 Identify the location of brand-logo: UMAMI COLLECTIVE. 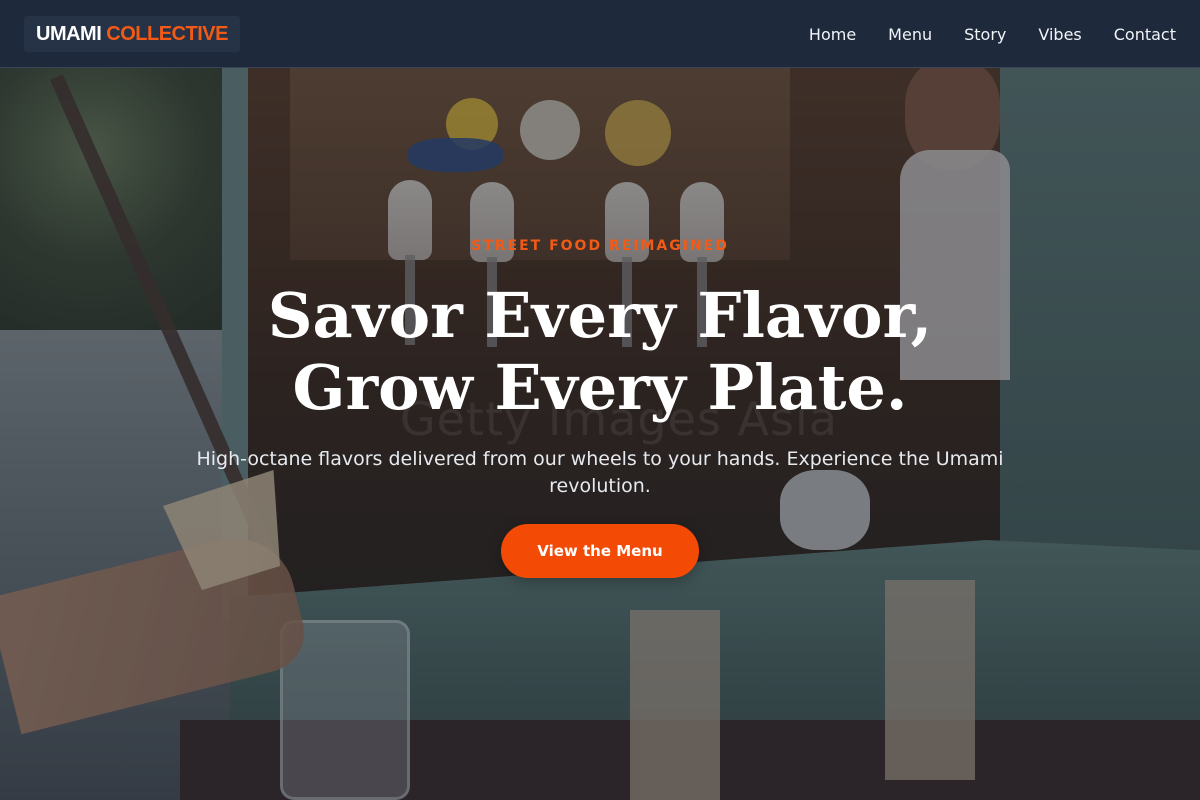
(132, 34).